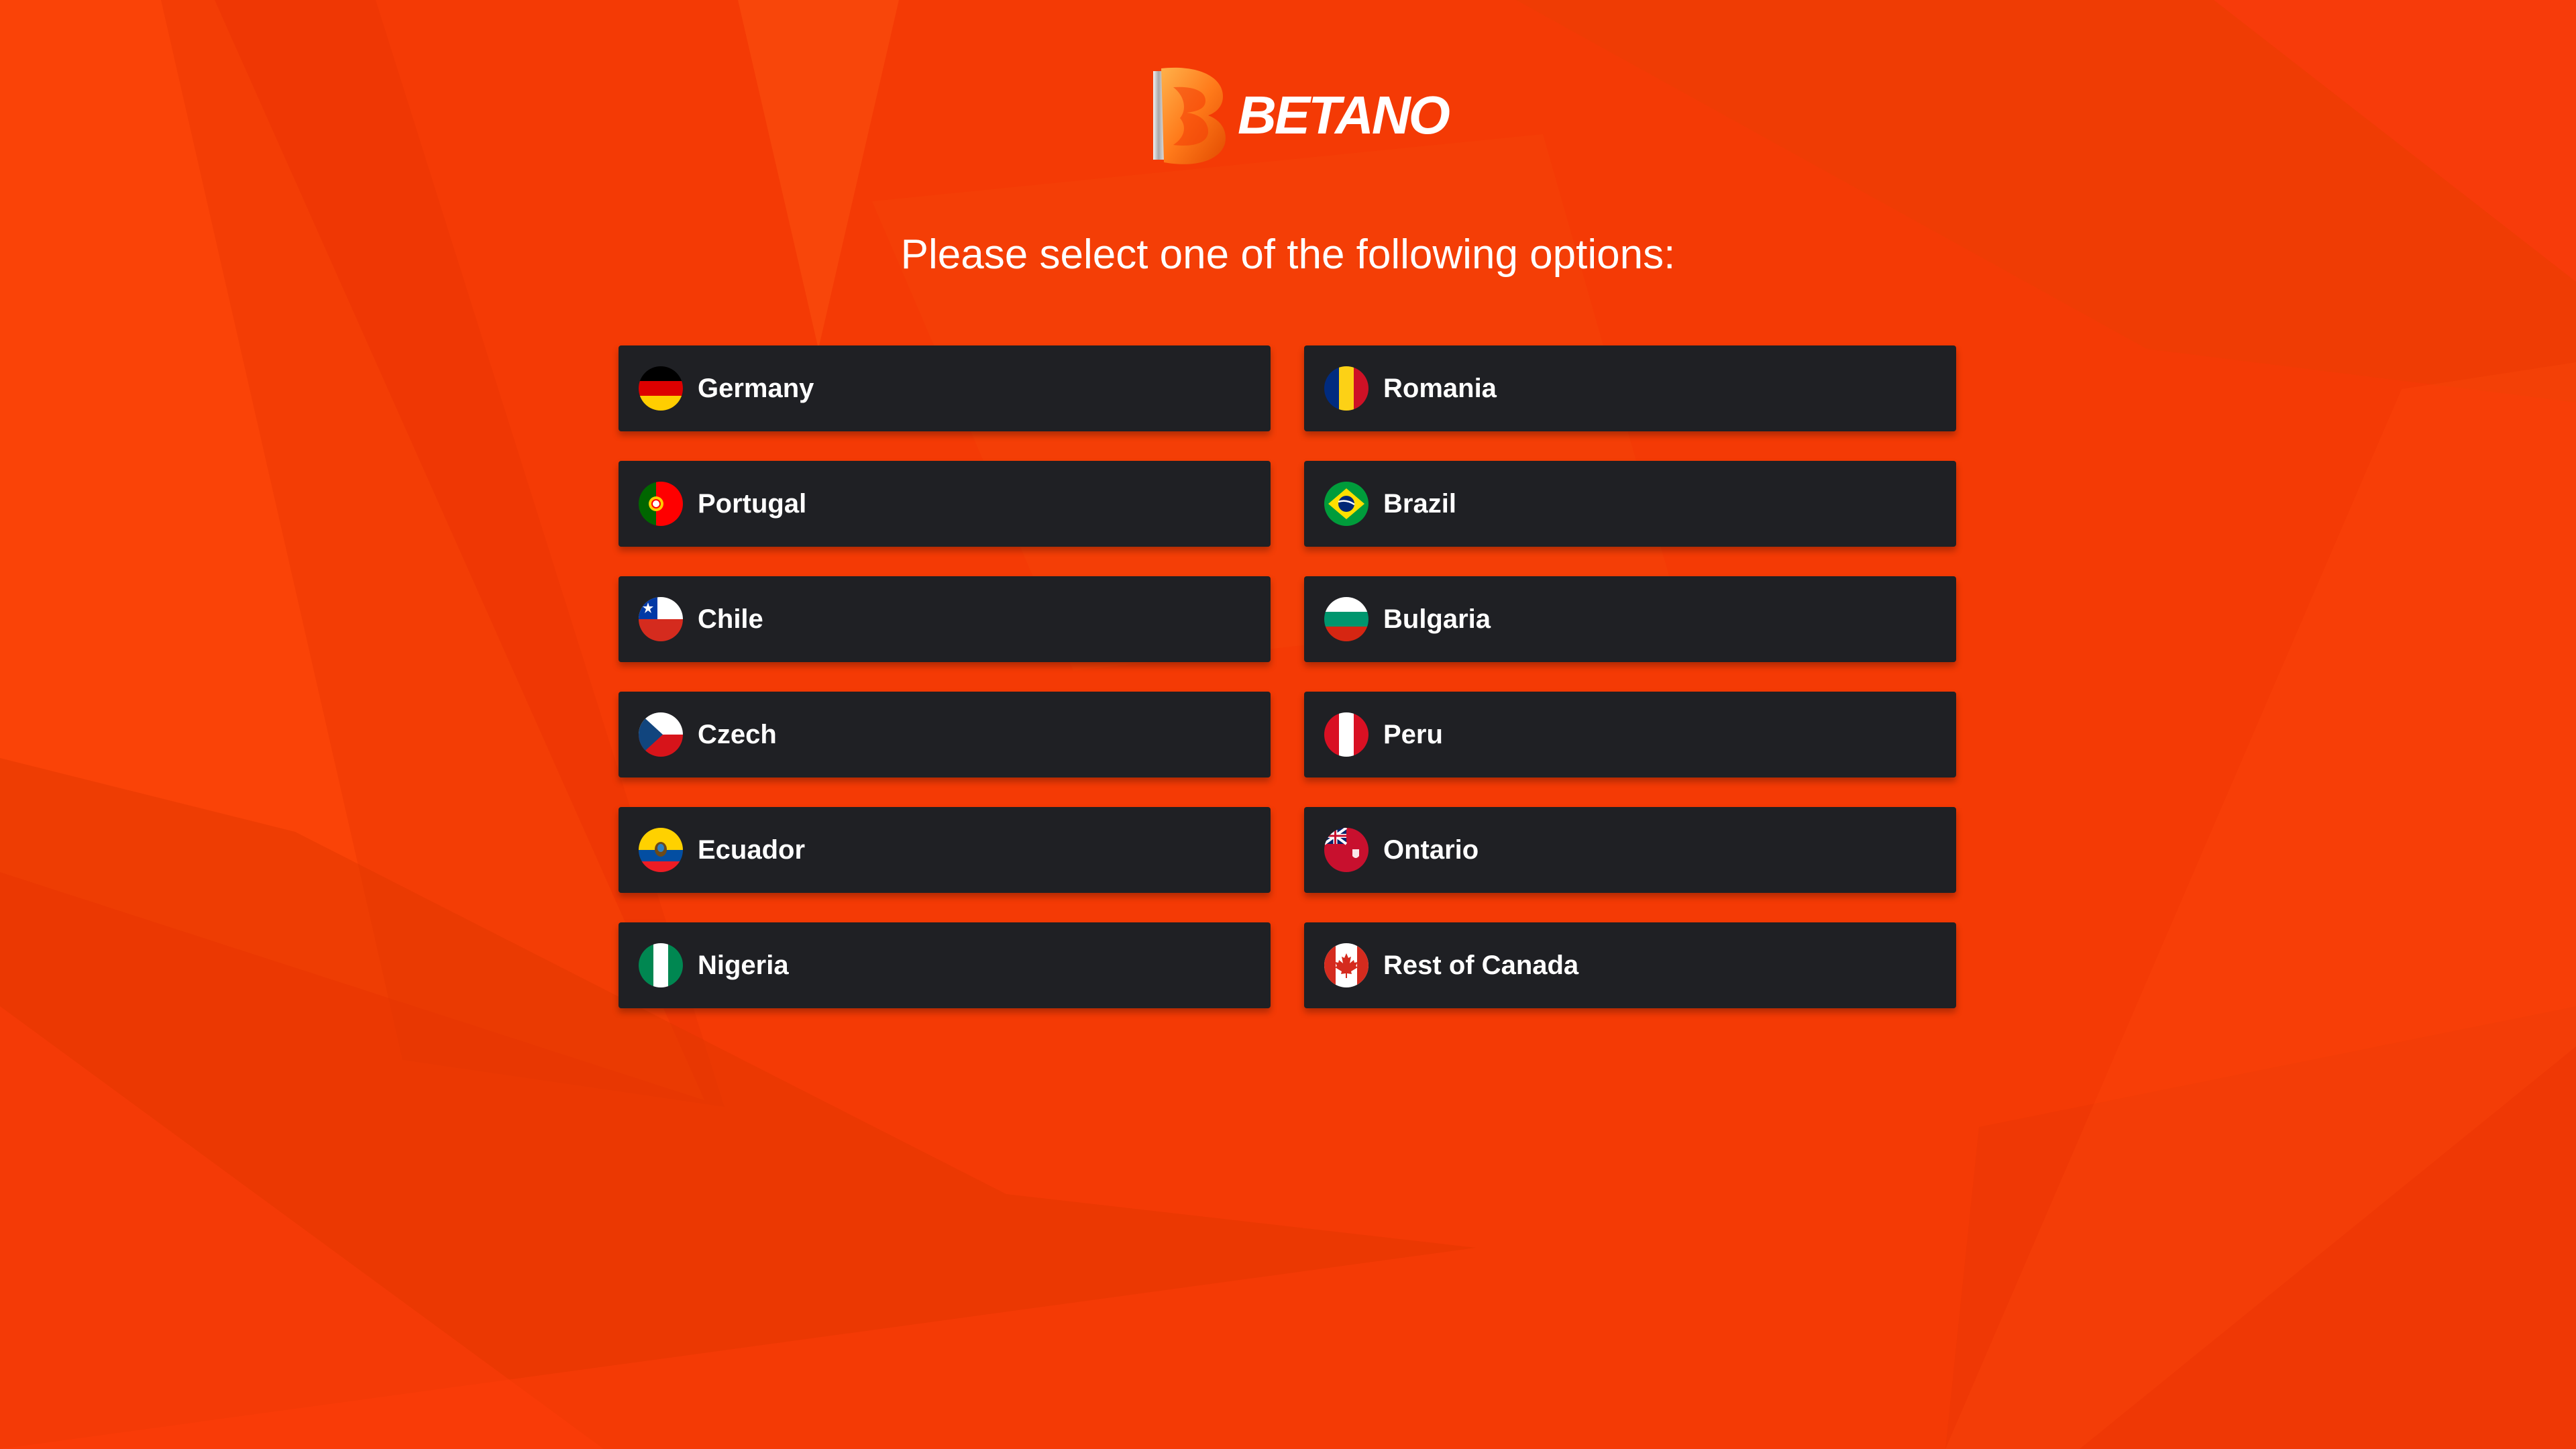 The image size is (2576, 1449). Describe the element at coordinates (1346, 388) in the screenshot. I see `romania-flag-icon` at that location.